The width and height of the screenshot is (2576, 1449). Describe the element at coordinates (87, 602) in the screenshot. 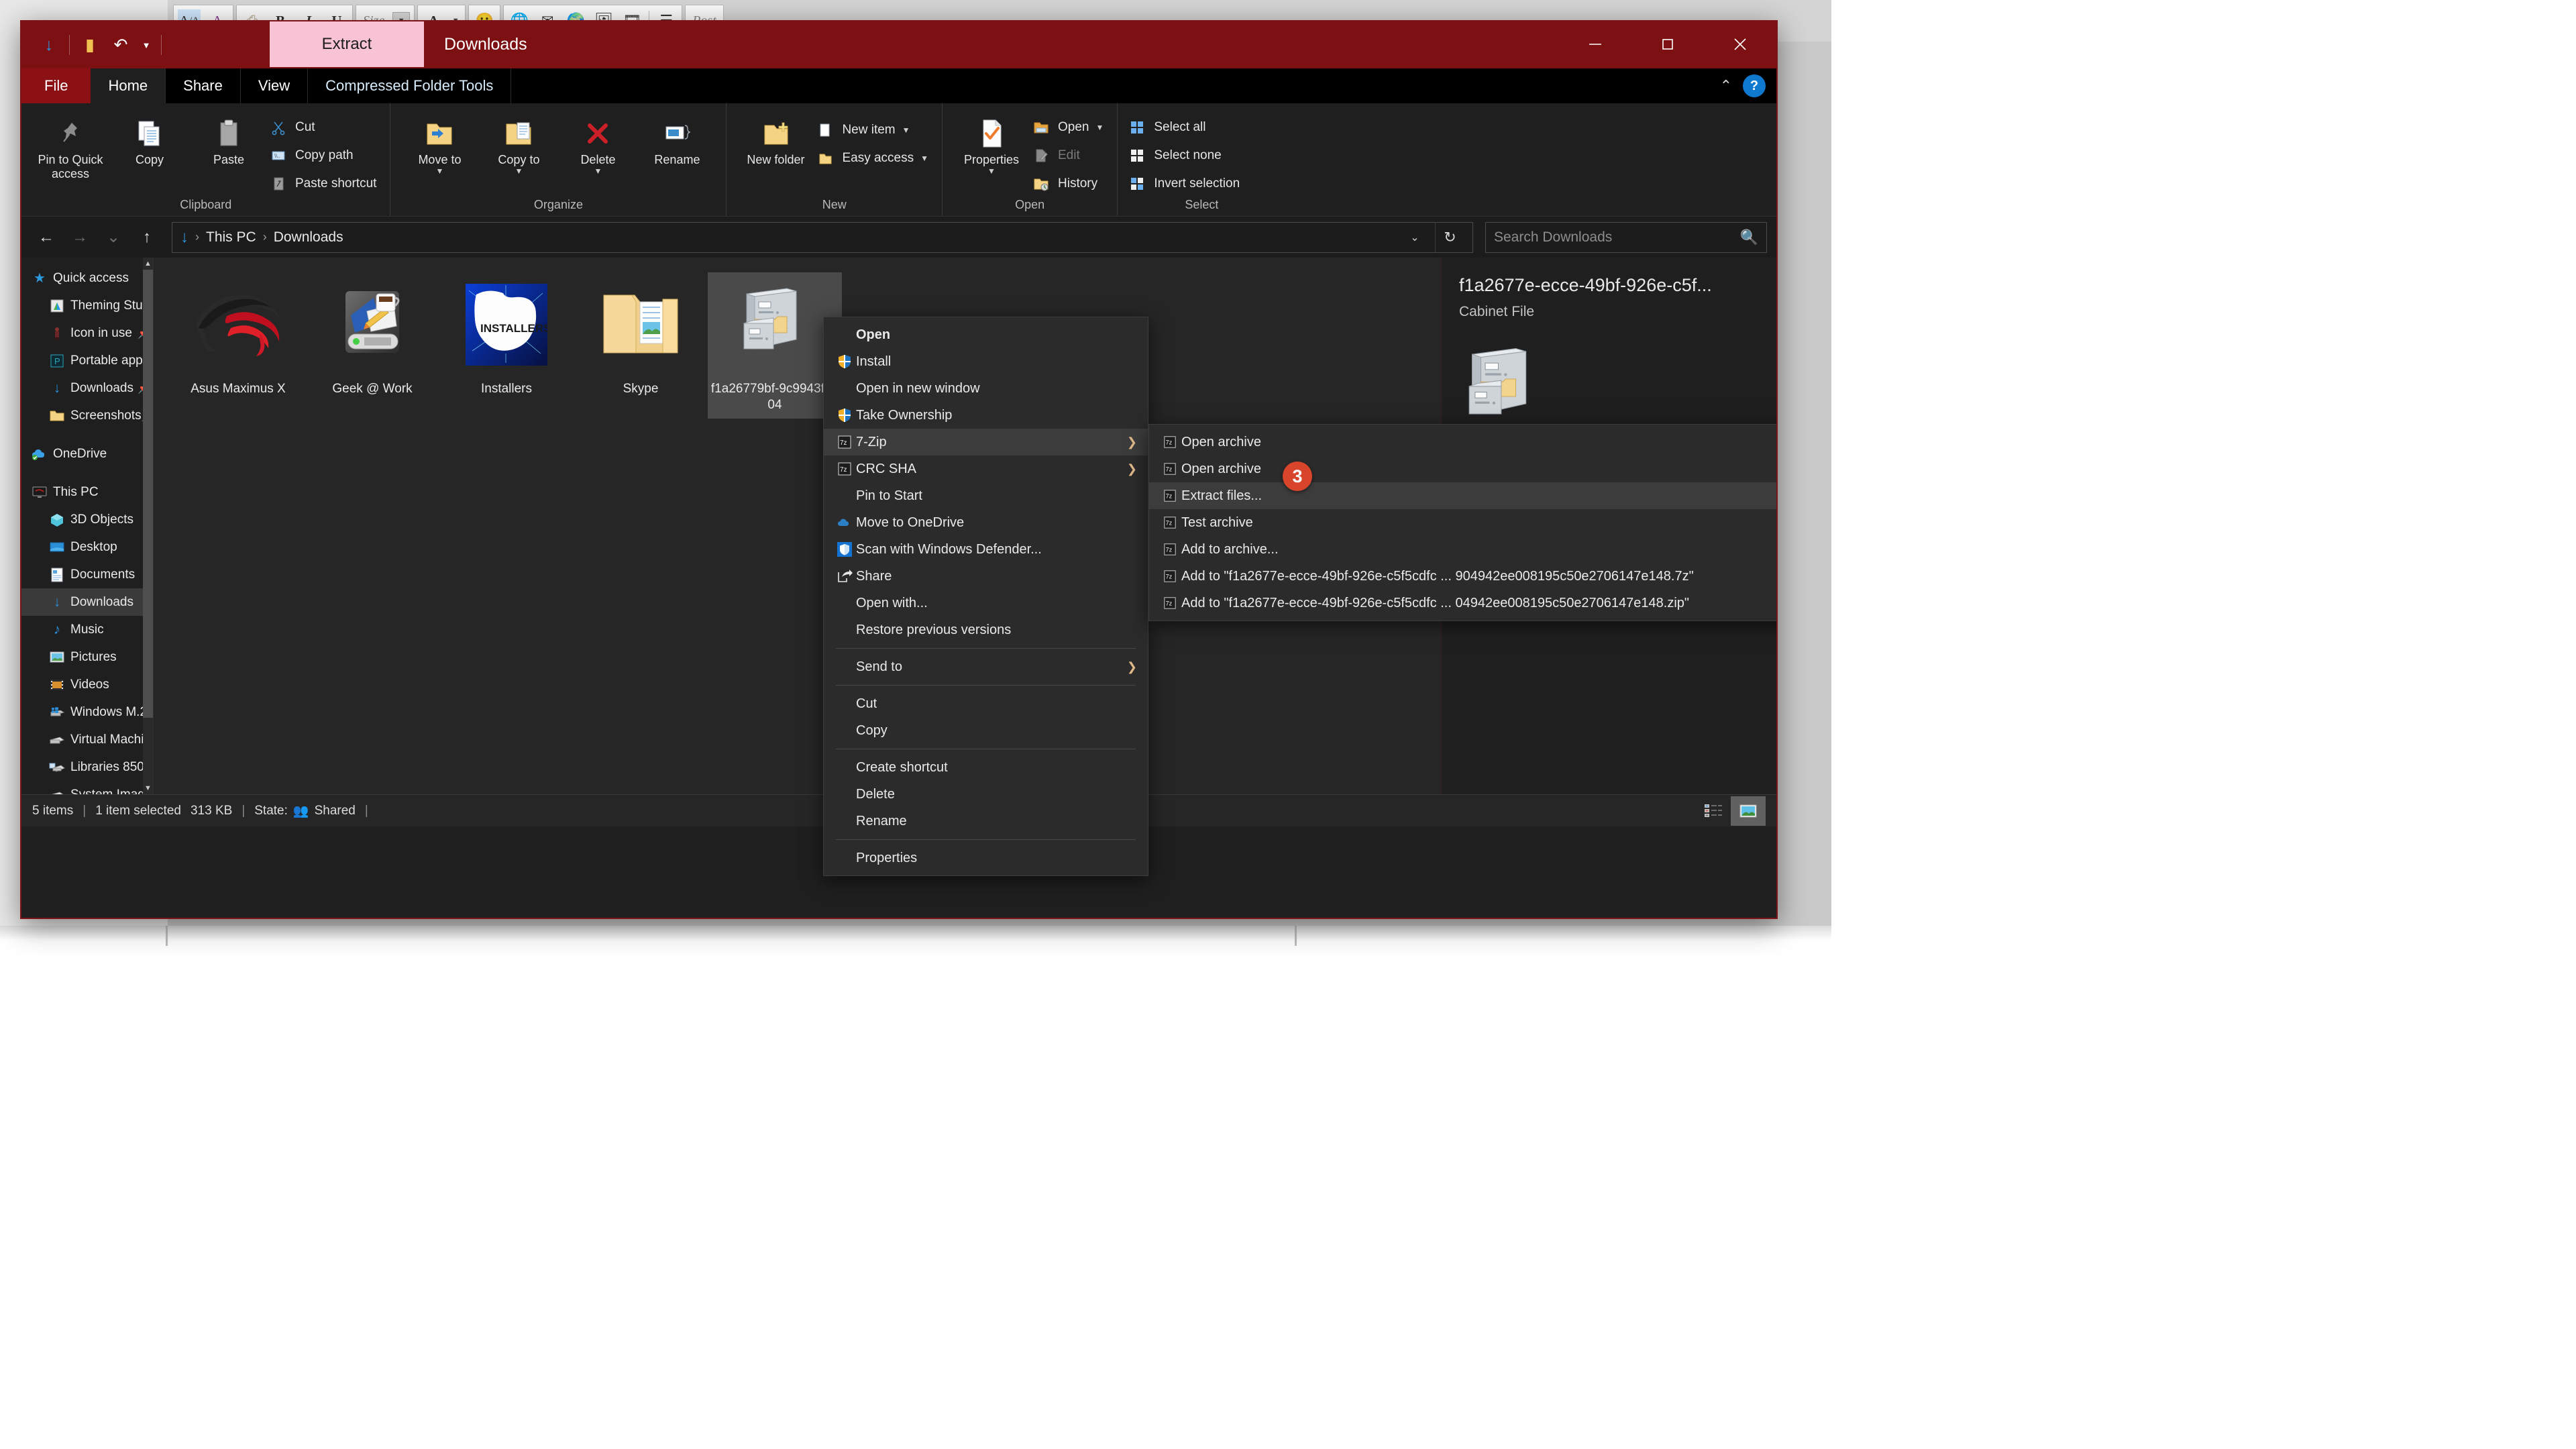

I see `sidebar-item-downloads: ↓ Downloads` at that location.